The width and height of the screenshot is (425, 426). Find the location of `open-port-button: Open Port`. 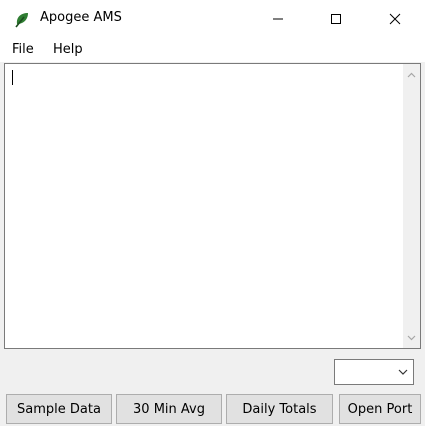

open-port-button: Open Port is located at coordinates (380, 409).